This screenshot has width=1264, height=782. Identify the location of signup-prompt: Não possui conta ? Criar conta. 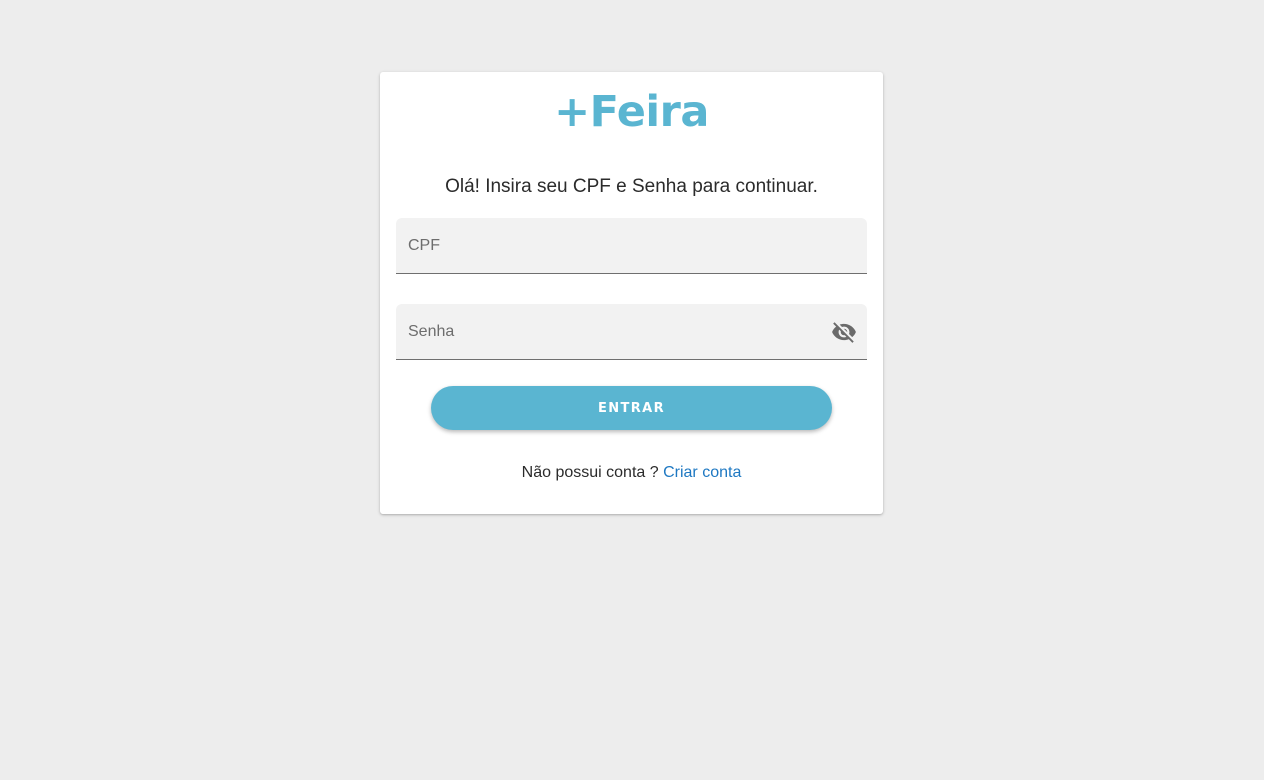
(631, 473).